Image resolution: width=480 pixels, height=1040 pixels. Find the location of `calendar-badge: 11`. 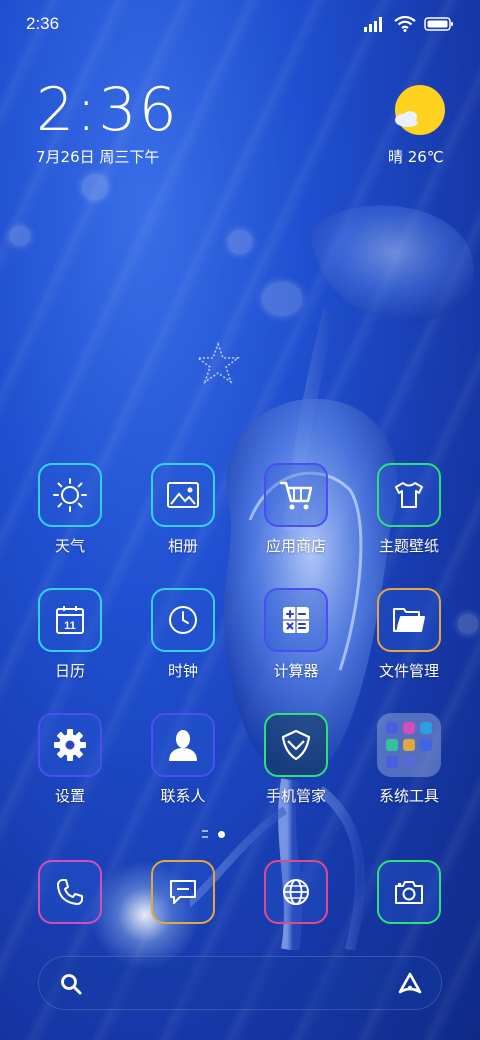

calendar-badge: 11 is located at coordinates (70, 626).